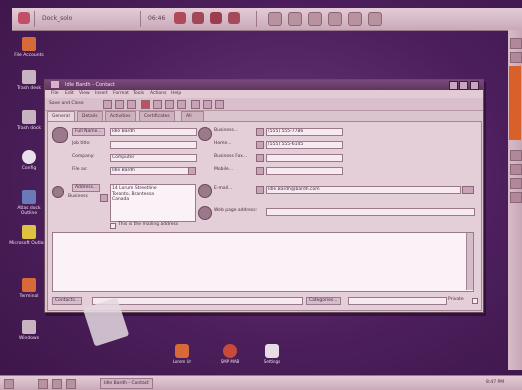 The height and width of the screenshot is (390, 522). What do you see at coordinates (90, 116) in the screenshot?
I see `tab-details: Details` at bounding box center [90, 116].